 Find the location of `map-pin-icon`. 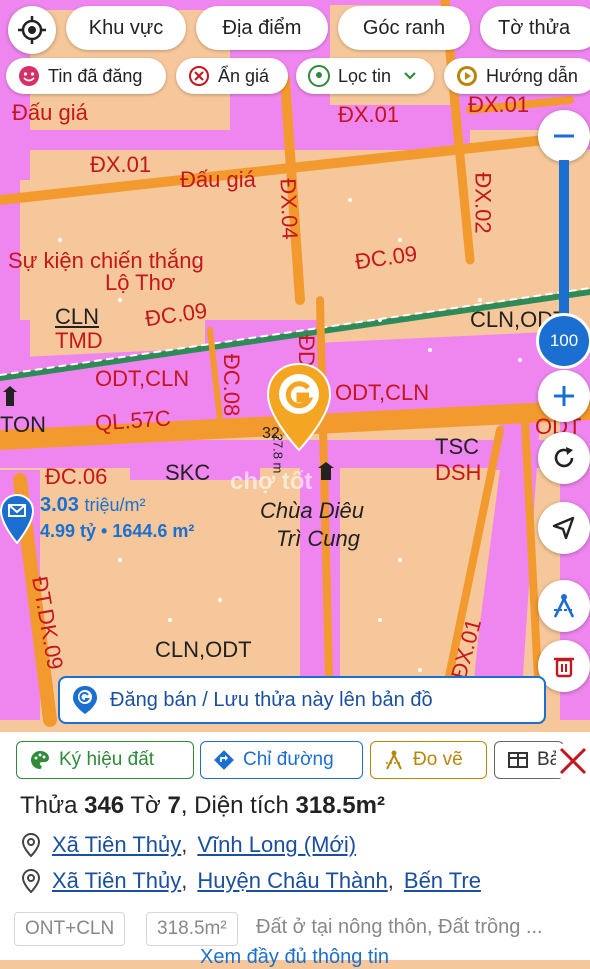

map-pin-icon is located at coordinates (319, 76).